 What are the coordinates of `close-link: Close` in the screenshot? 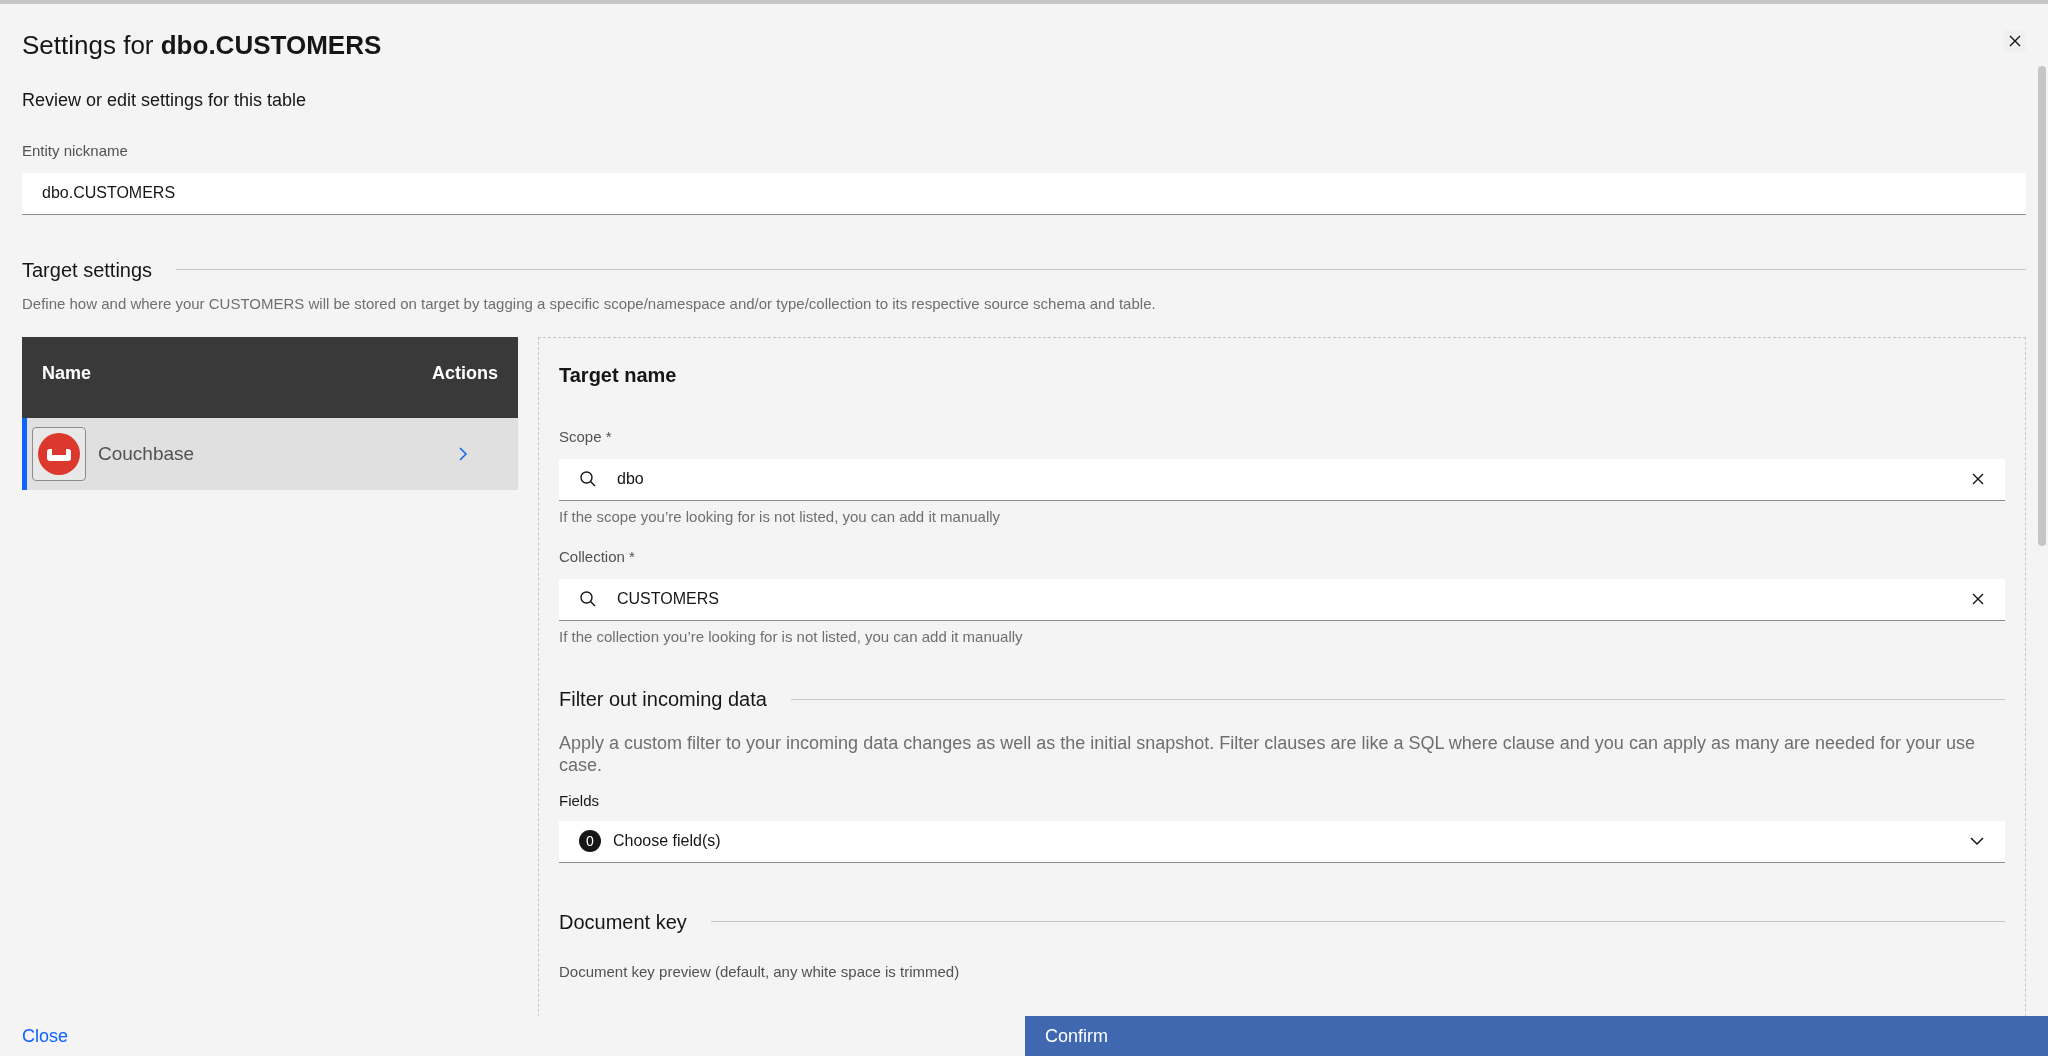 It's located at (45, 1036).